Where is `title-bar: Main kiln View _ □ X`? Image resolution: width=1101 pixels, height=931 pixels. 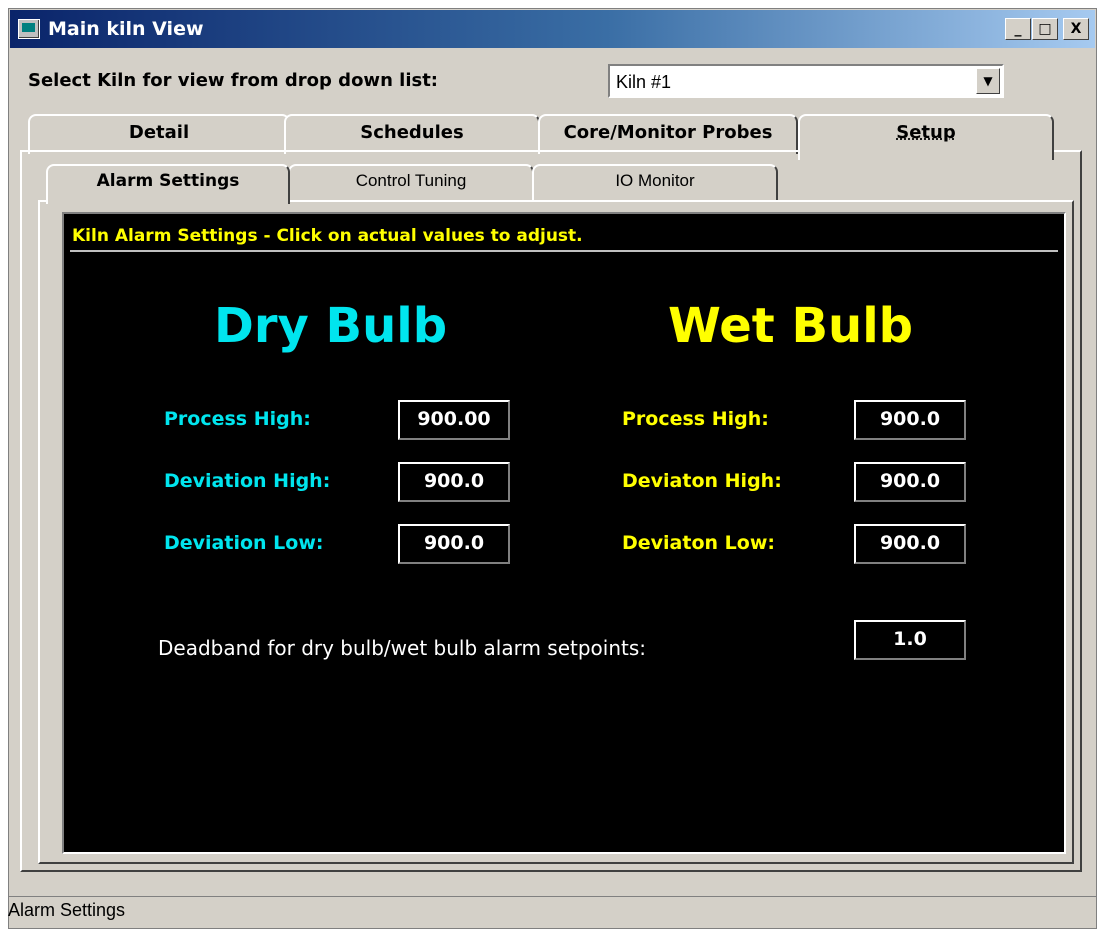 title-bar: Main kiln View _ □ X is located at coordinates (552, 29).